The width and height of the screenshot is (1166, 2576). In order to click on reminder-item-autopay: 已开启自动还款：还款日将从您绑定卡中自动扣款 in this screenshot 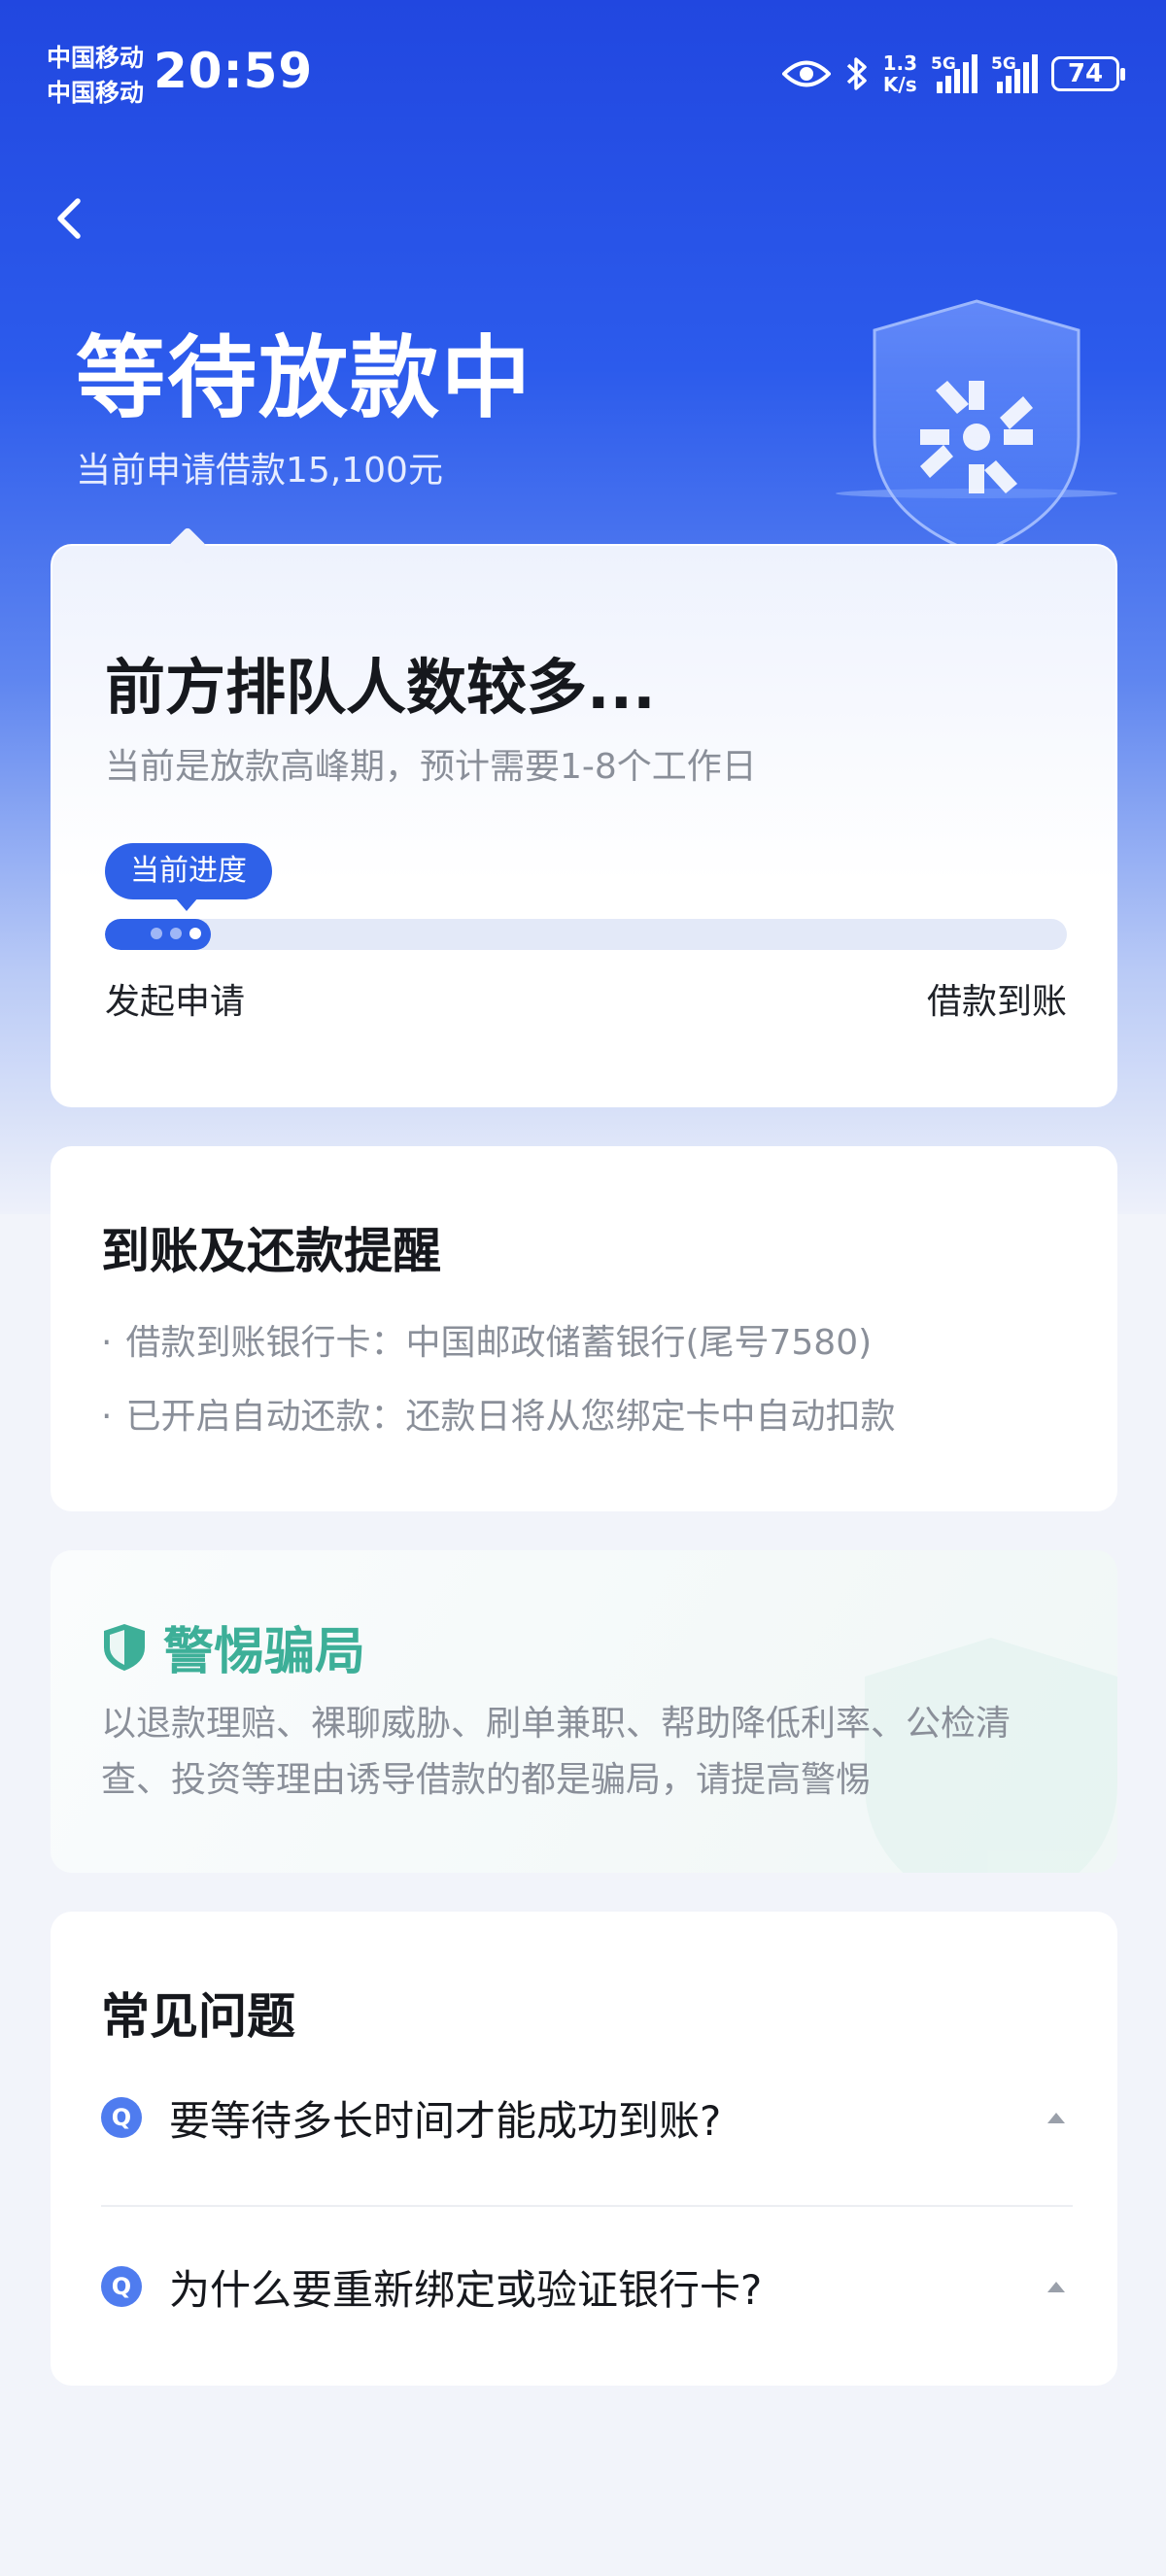, I will do `click(498, 1417)`.